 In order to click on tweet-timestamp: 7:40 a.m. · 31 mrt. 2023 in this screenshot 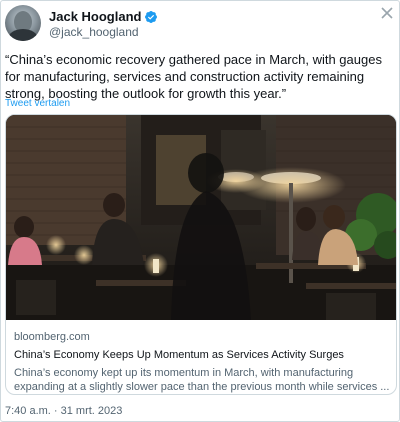, I will do `click(63, 411)`.